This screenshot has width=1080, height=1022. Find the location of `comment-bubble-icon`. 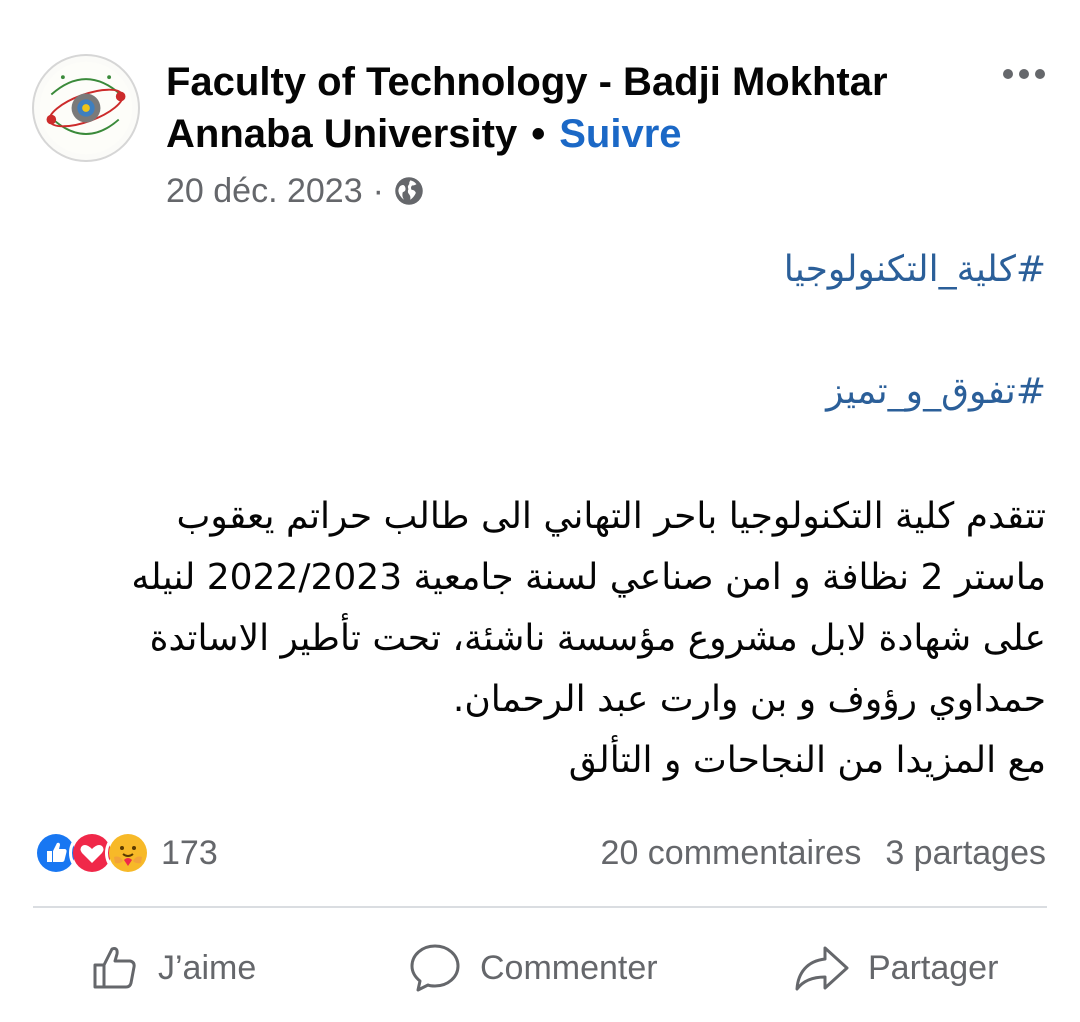

comment-bubble-icon is located at coordinates (435, 968).